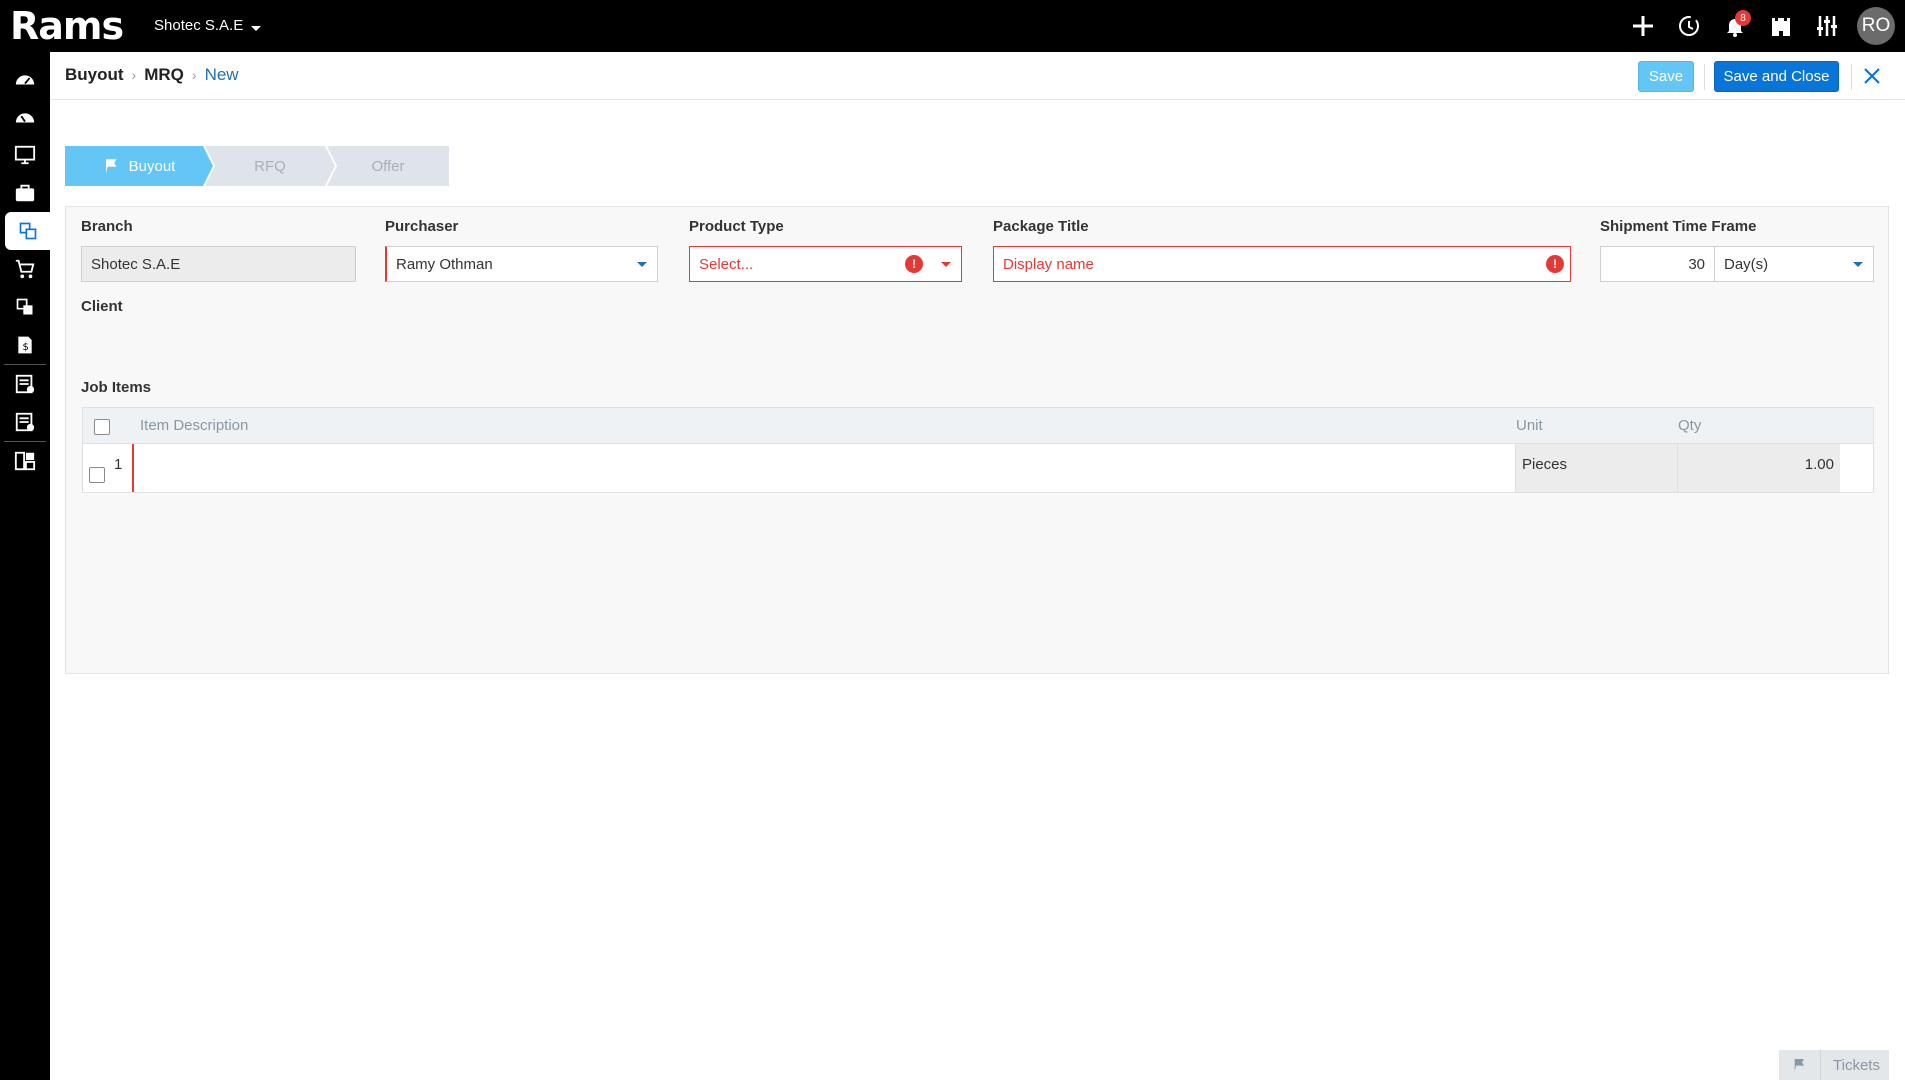 The image size is (1905, 1080). I want to click on unit-cell: Pieces, so click(1596, 468).